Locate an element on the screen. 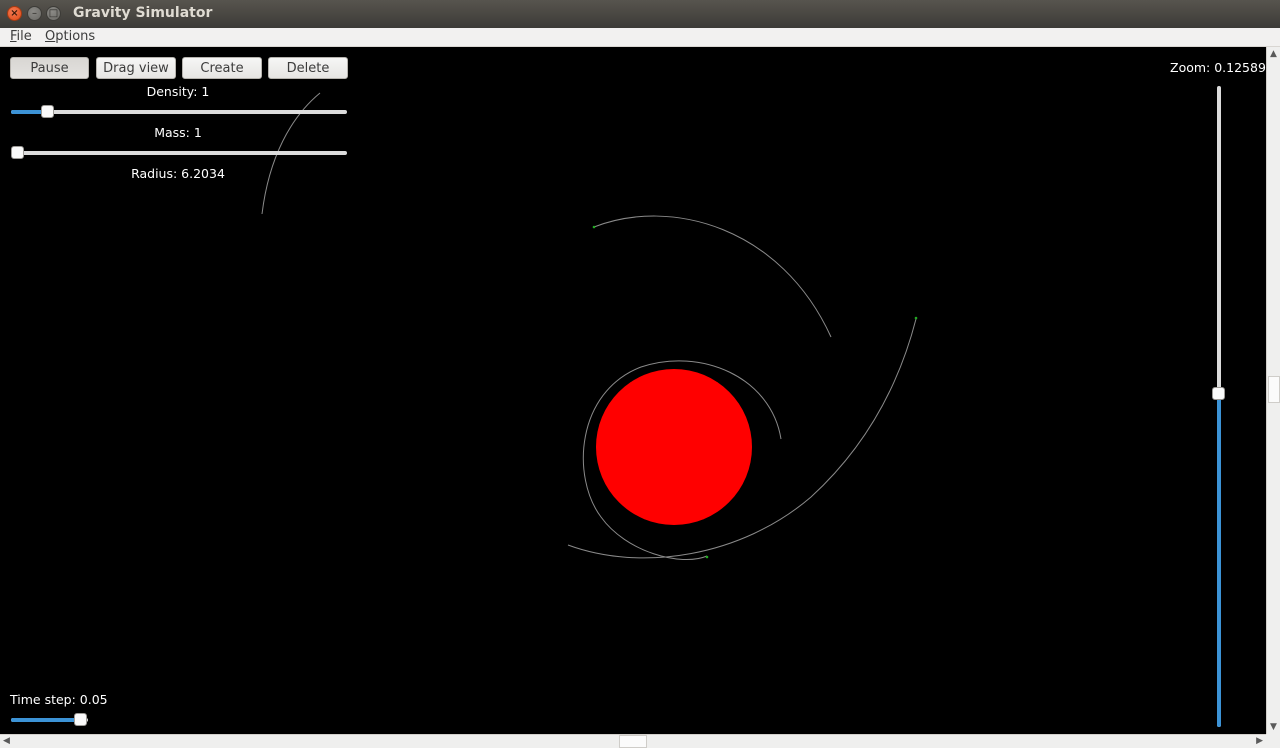  vertical-scrollbar: ▲ ▼ is located at coordinates (1273, 390).